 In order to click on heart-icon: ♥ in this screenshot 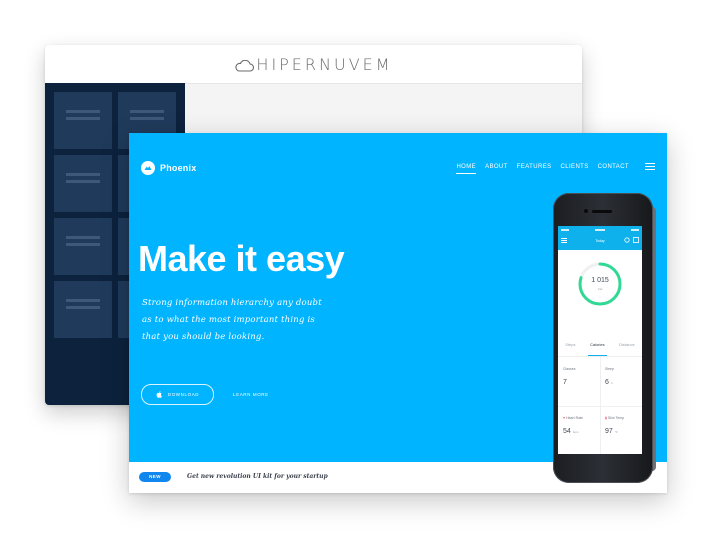, I will do `click(564, 418)`.